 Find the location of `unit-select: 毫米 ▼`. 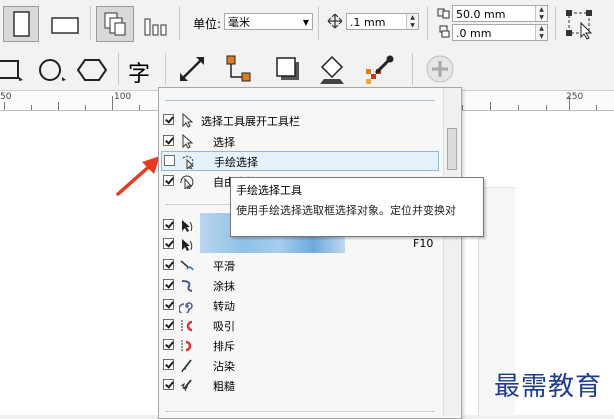

unit-select: 毫米 ▼ is located at coordinates (268, 21).